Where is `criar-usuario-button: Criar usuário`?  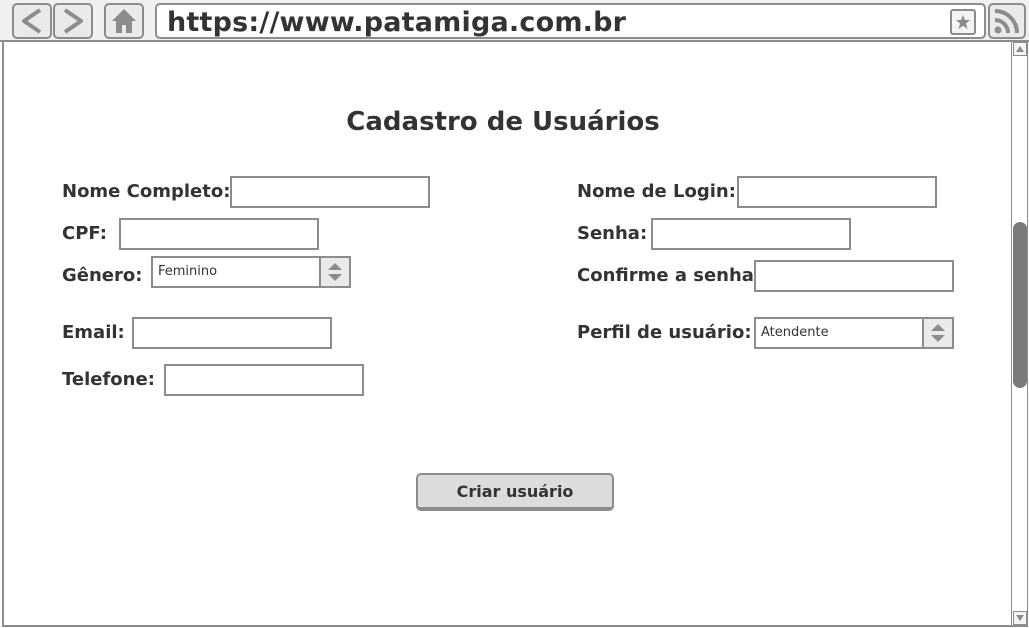 criar-usuario-button: Criar usuário is located at coordinates (515, 492).